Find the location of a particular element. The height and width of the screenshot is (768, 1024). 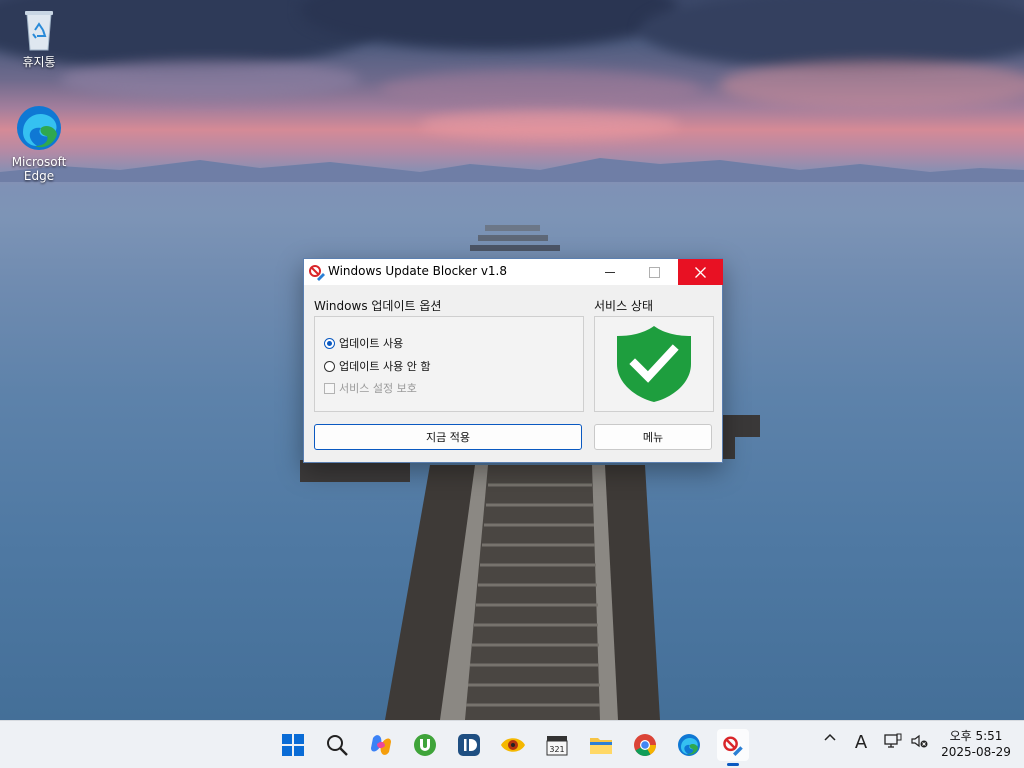

close-button is located at coordinates (700, 272).